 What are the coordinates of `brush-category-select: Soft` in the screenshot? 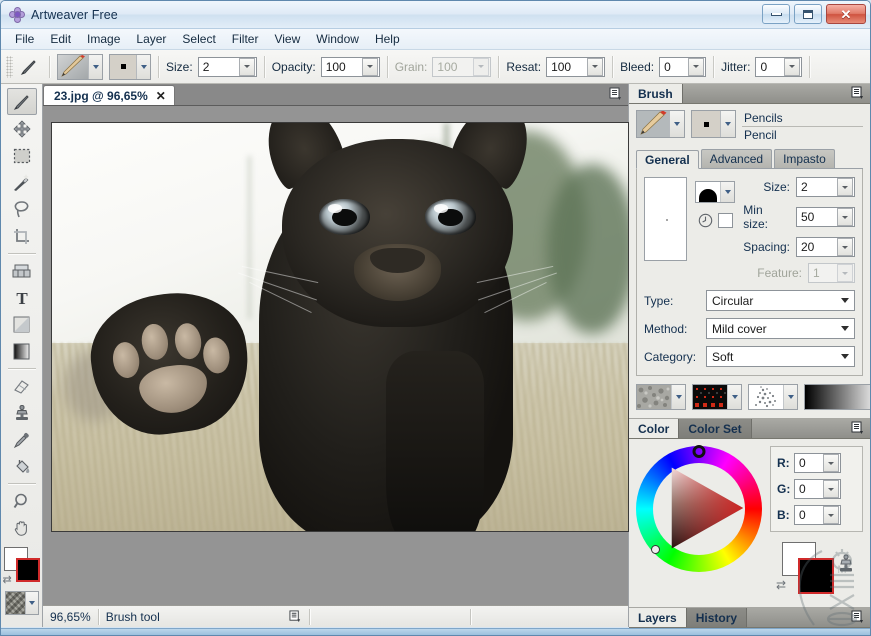 It's located at (780, 356).